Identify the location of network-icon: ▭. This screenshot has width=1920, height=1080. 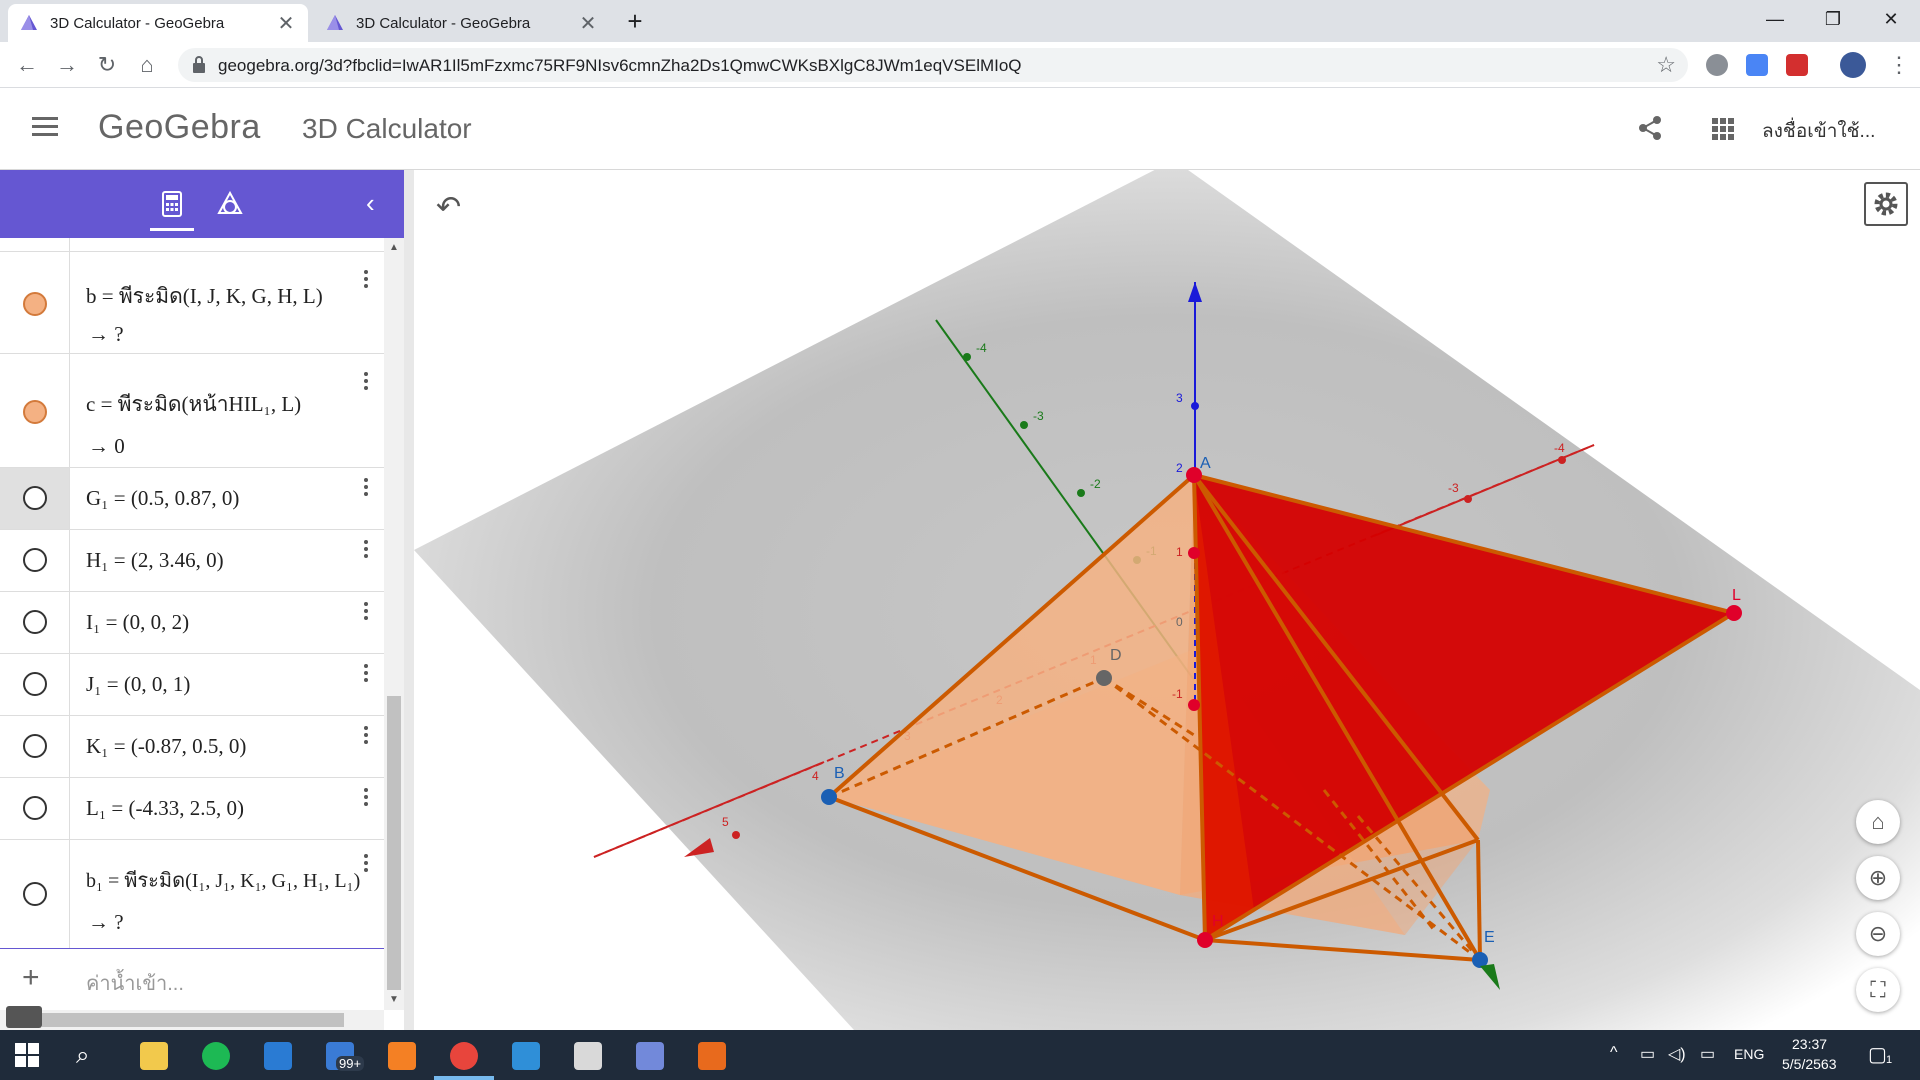
(1707, 1054).